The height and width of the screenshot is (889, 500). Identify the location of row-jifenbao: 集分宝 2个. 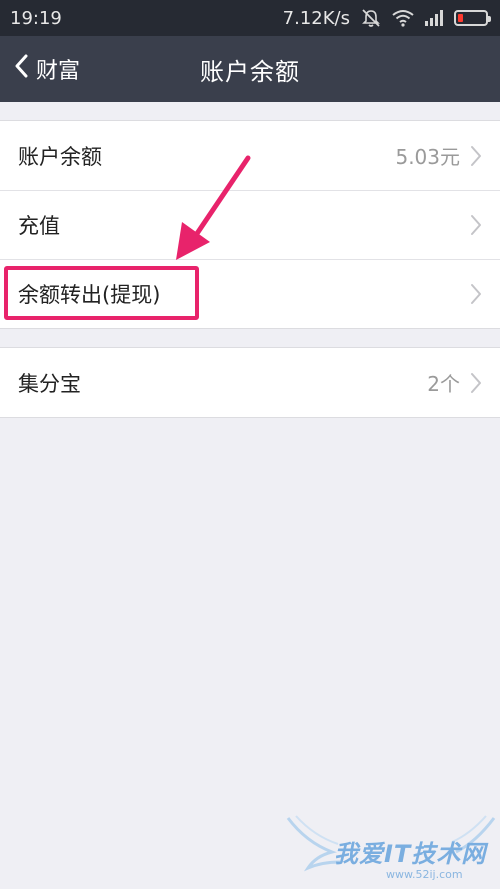
(250, 382).